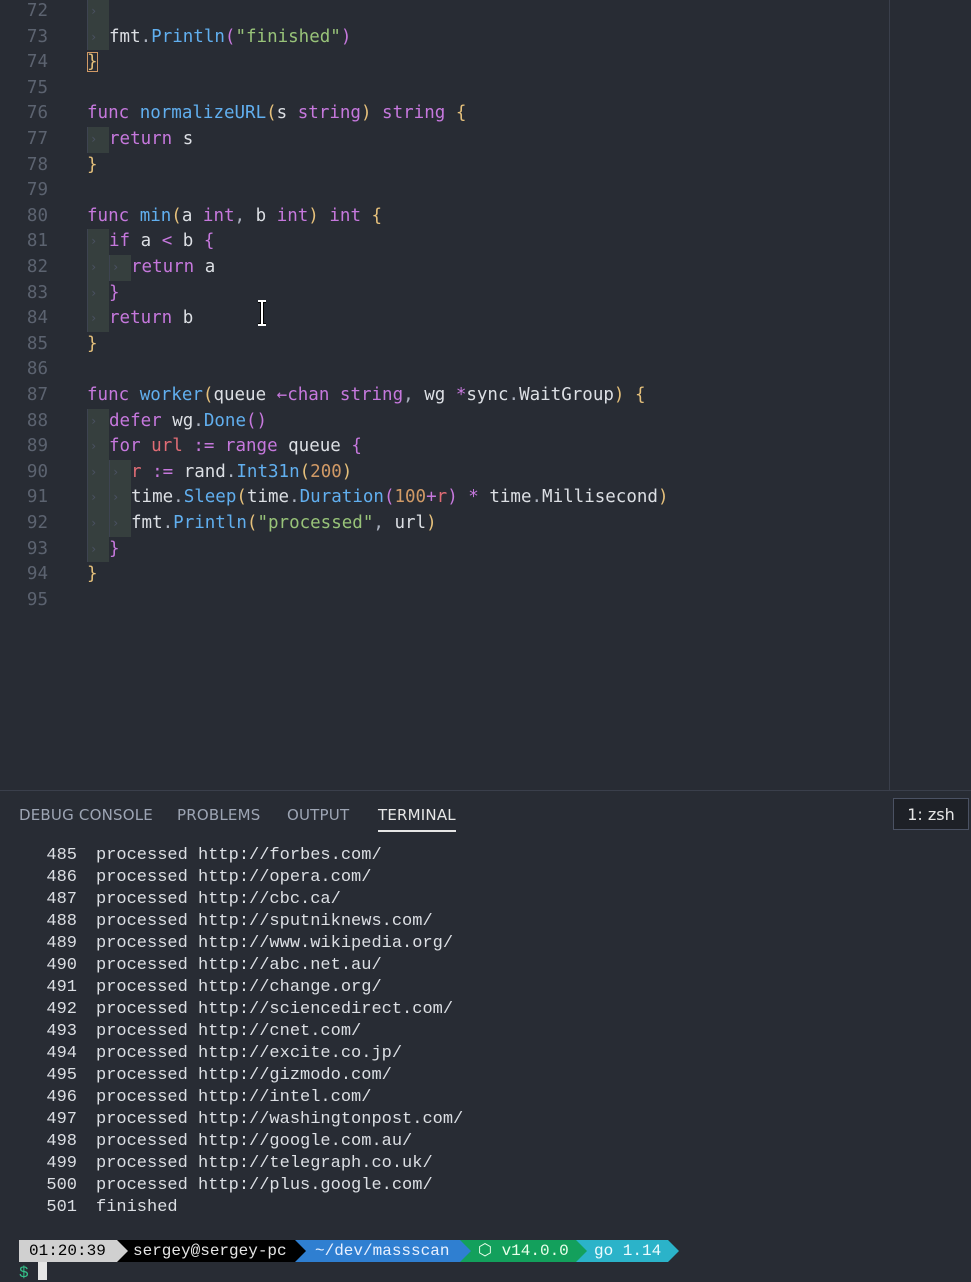 Image resolution: width=971 pixels, height=1282 pixels. What do you see at coordinates (142, 471) in the screenshot?
I see `code-token: r` at bounding box center [142, 471].